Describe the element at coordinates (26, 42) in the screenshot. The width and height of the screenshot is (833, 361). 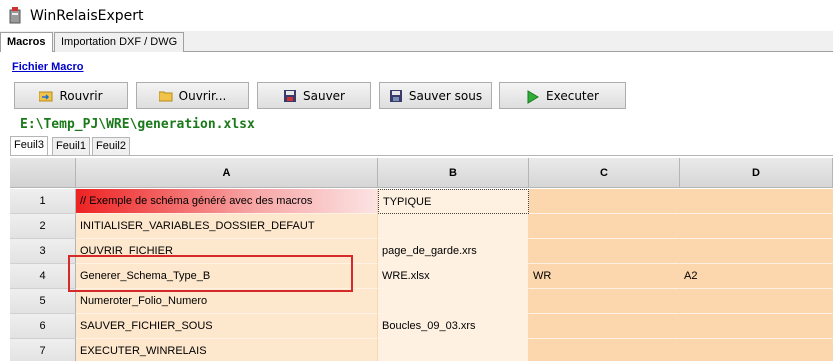
I see `tab-macros: Macros` at that location.